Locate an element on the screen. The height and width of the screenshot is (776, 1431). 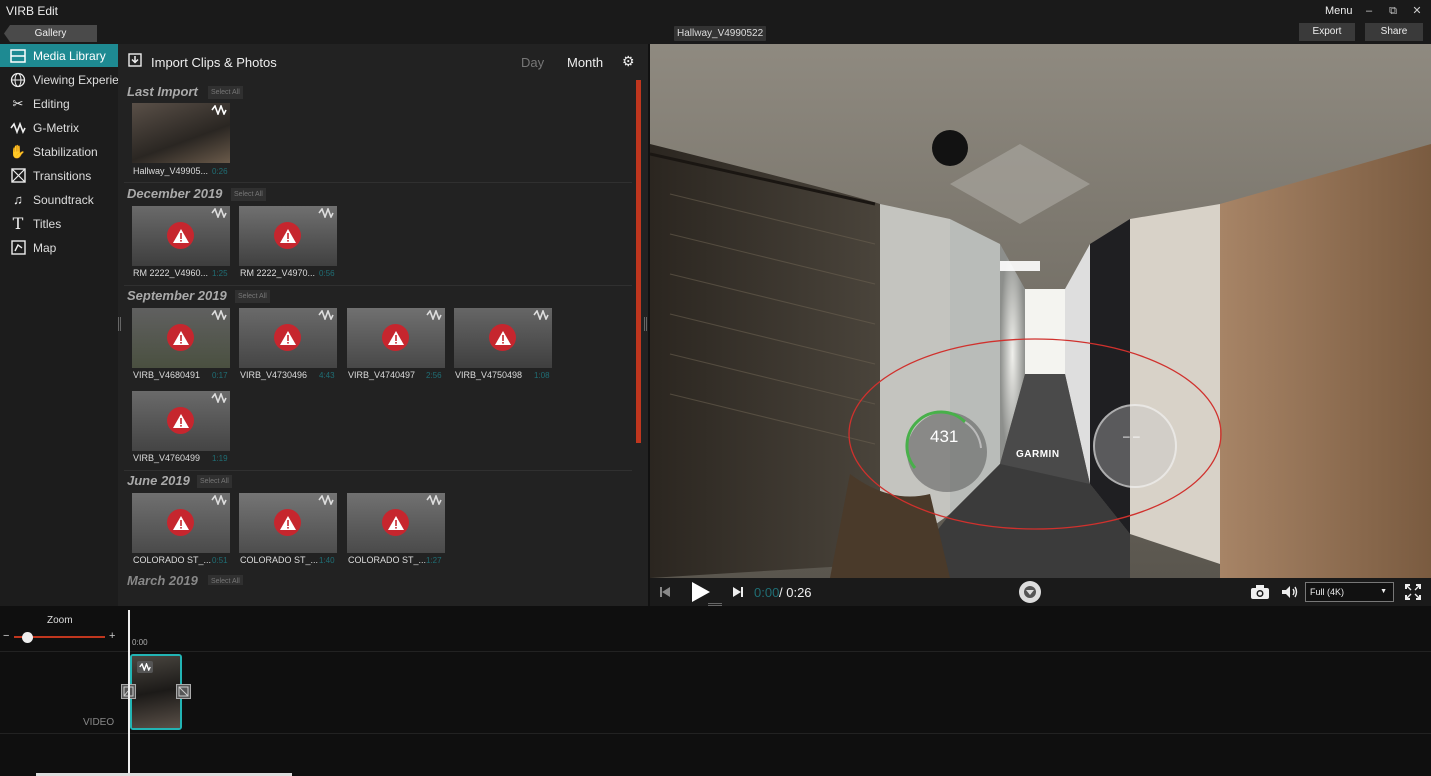
sidebar-item-transitions: Transitions is located at coordinates (59, 175).